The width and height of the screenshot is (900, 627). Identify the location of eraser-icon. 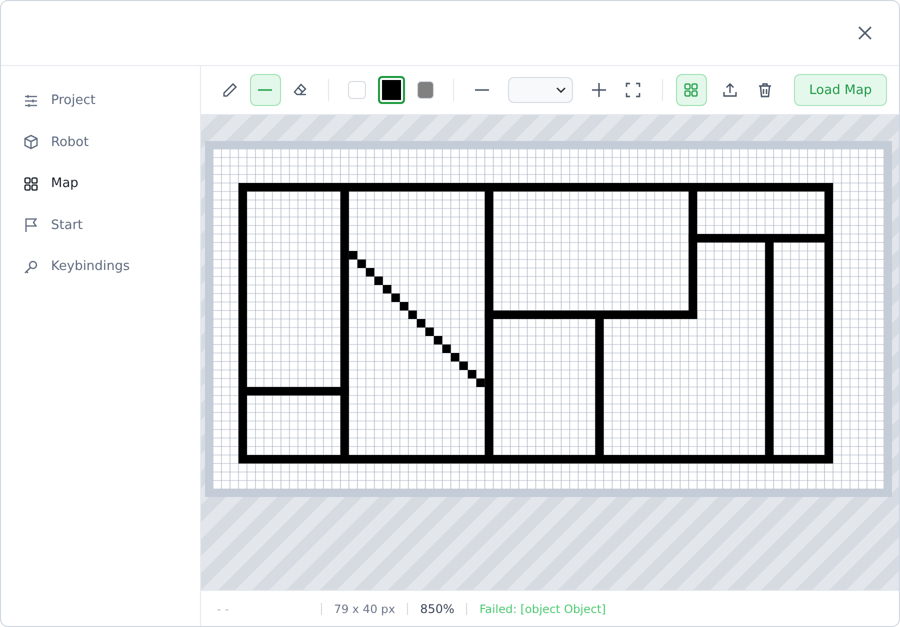
(300, 90).